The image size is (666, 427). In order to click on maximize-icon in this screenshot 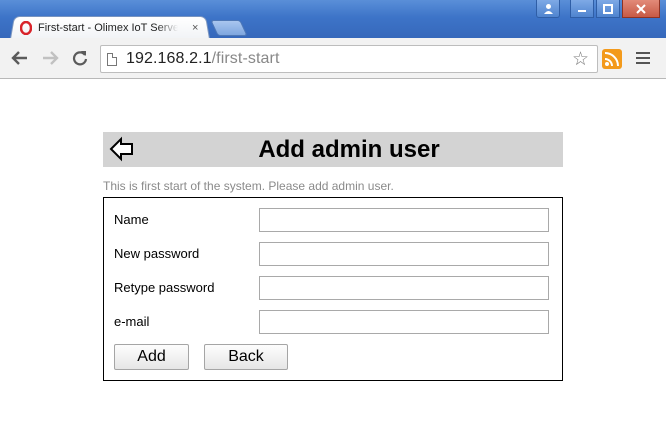, I will do `click(608, 9)`.